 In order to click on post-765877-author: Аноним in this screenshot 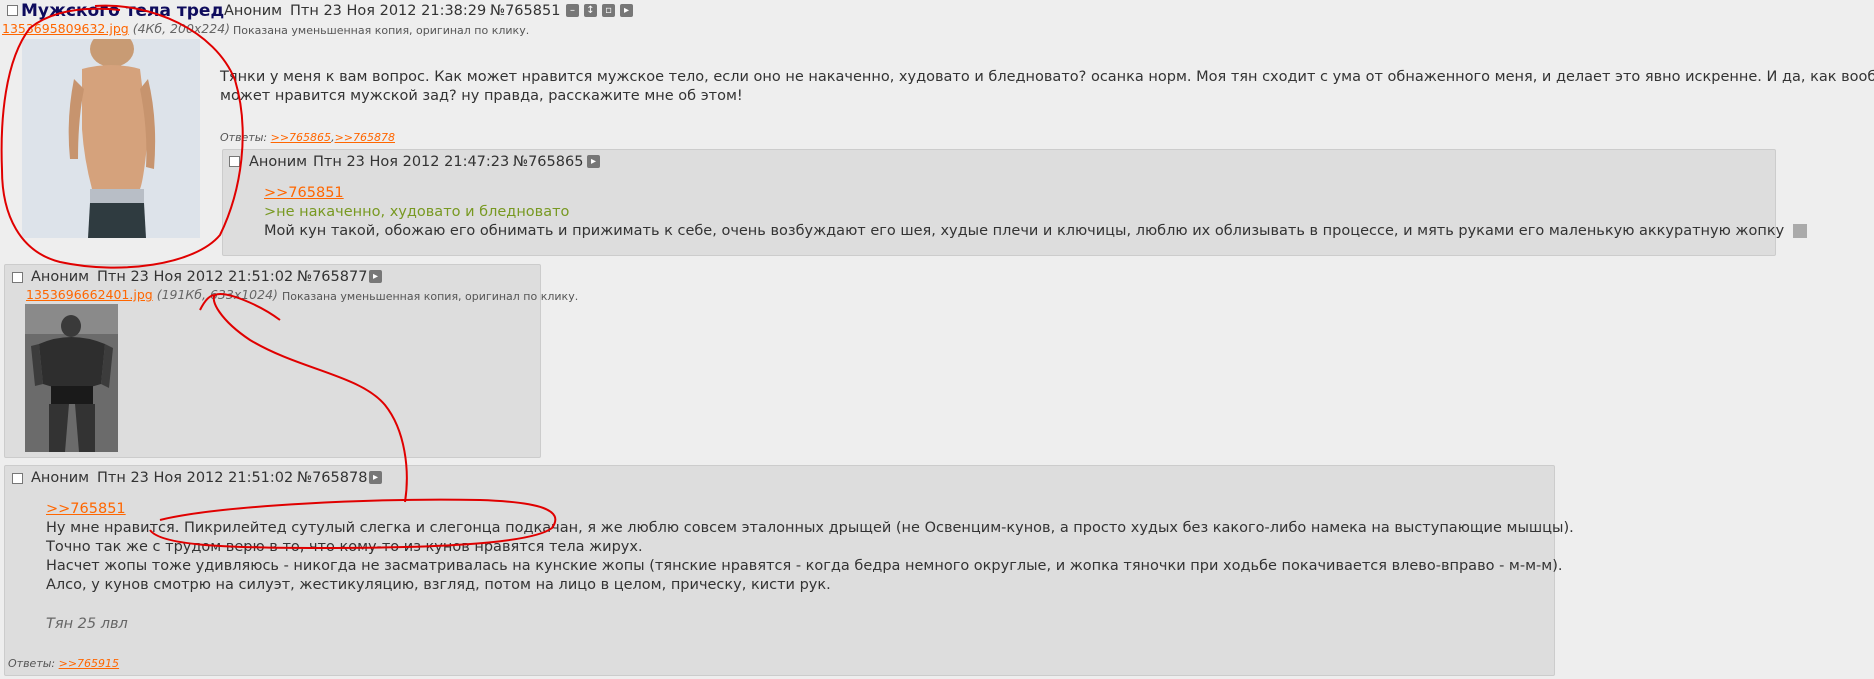, I will do `click(60, 277)`.